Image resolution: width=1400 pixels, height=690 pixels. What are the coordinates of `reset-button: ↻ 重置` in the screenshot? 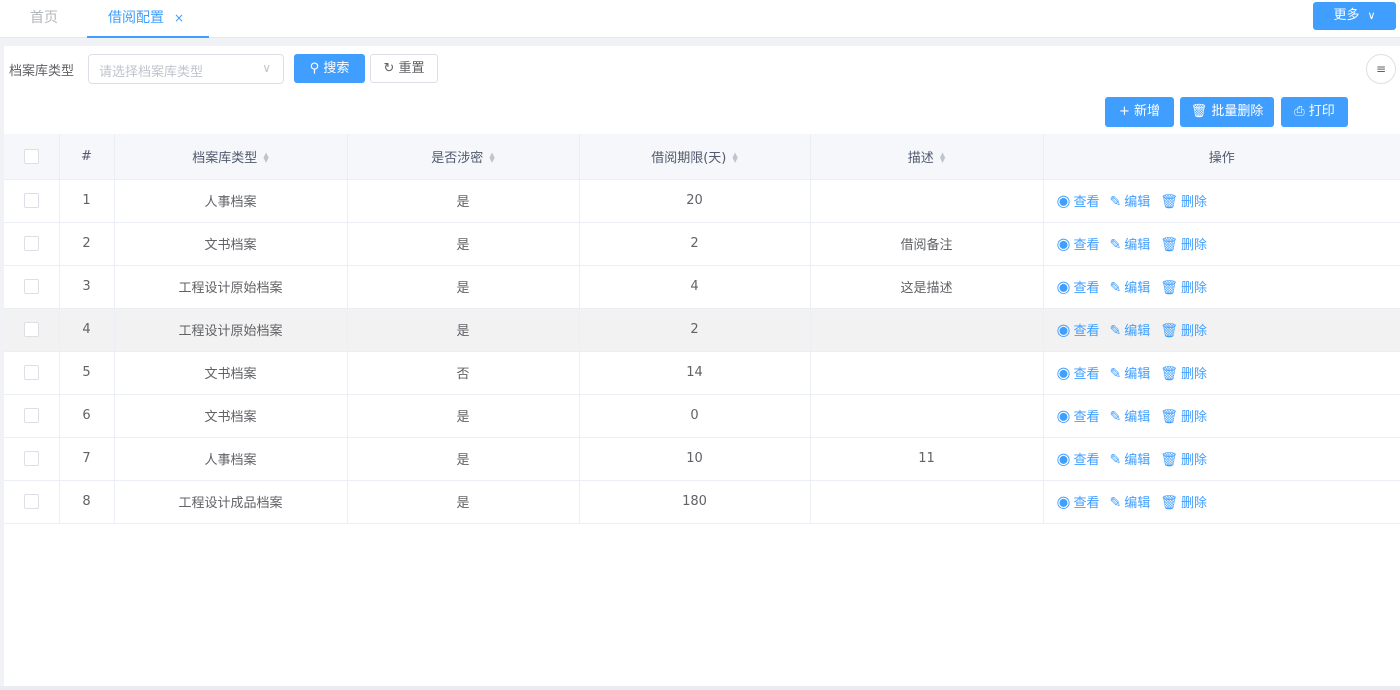 It's located at (404, 68).